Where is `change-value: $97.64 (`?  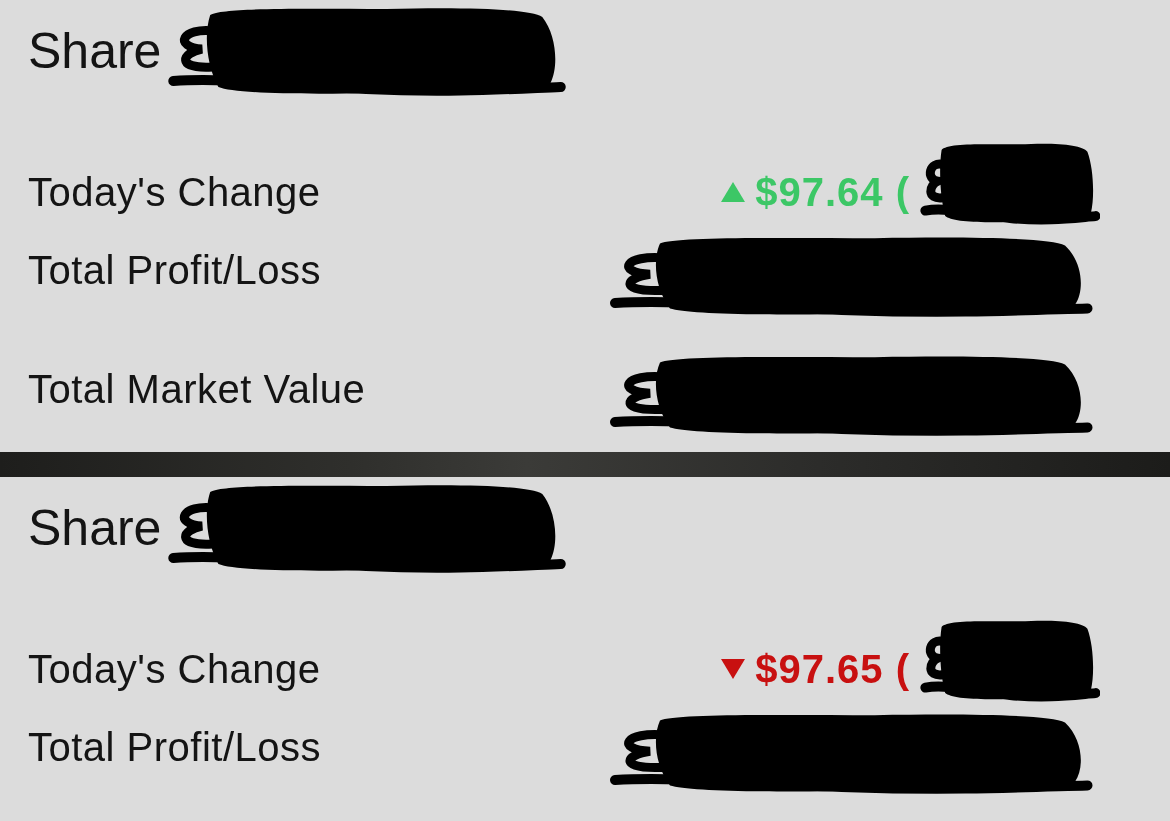
change-value: $97.64 ( is located at coordinates (832, 192).